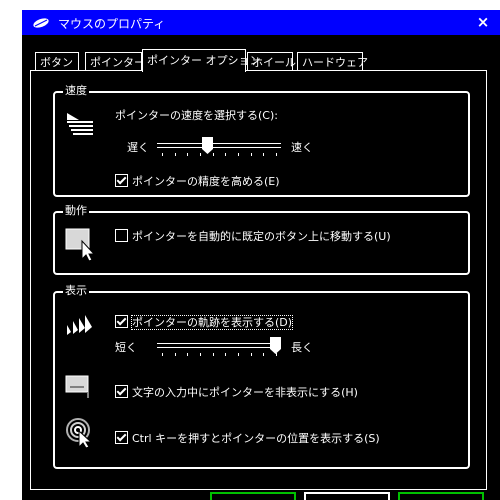  I want to click on trails-slider-thumb, so click(275, 346).